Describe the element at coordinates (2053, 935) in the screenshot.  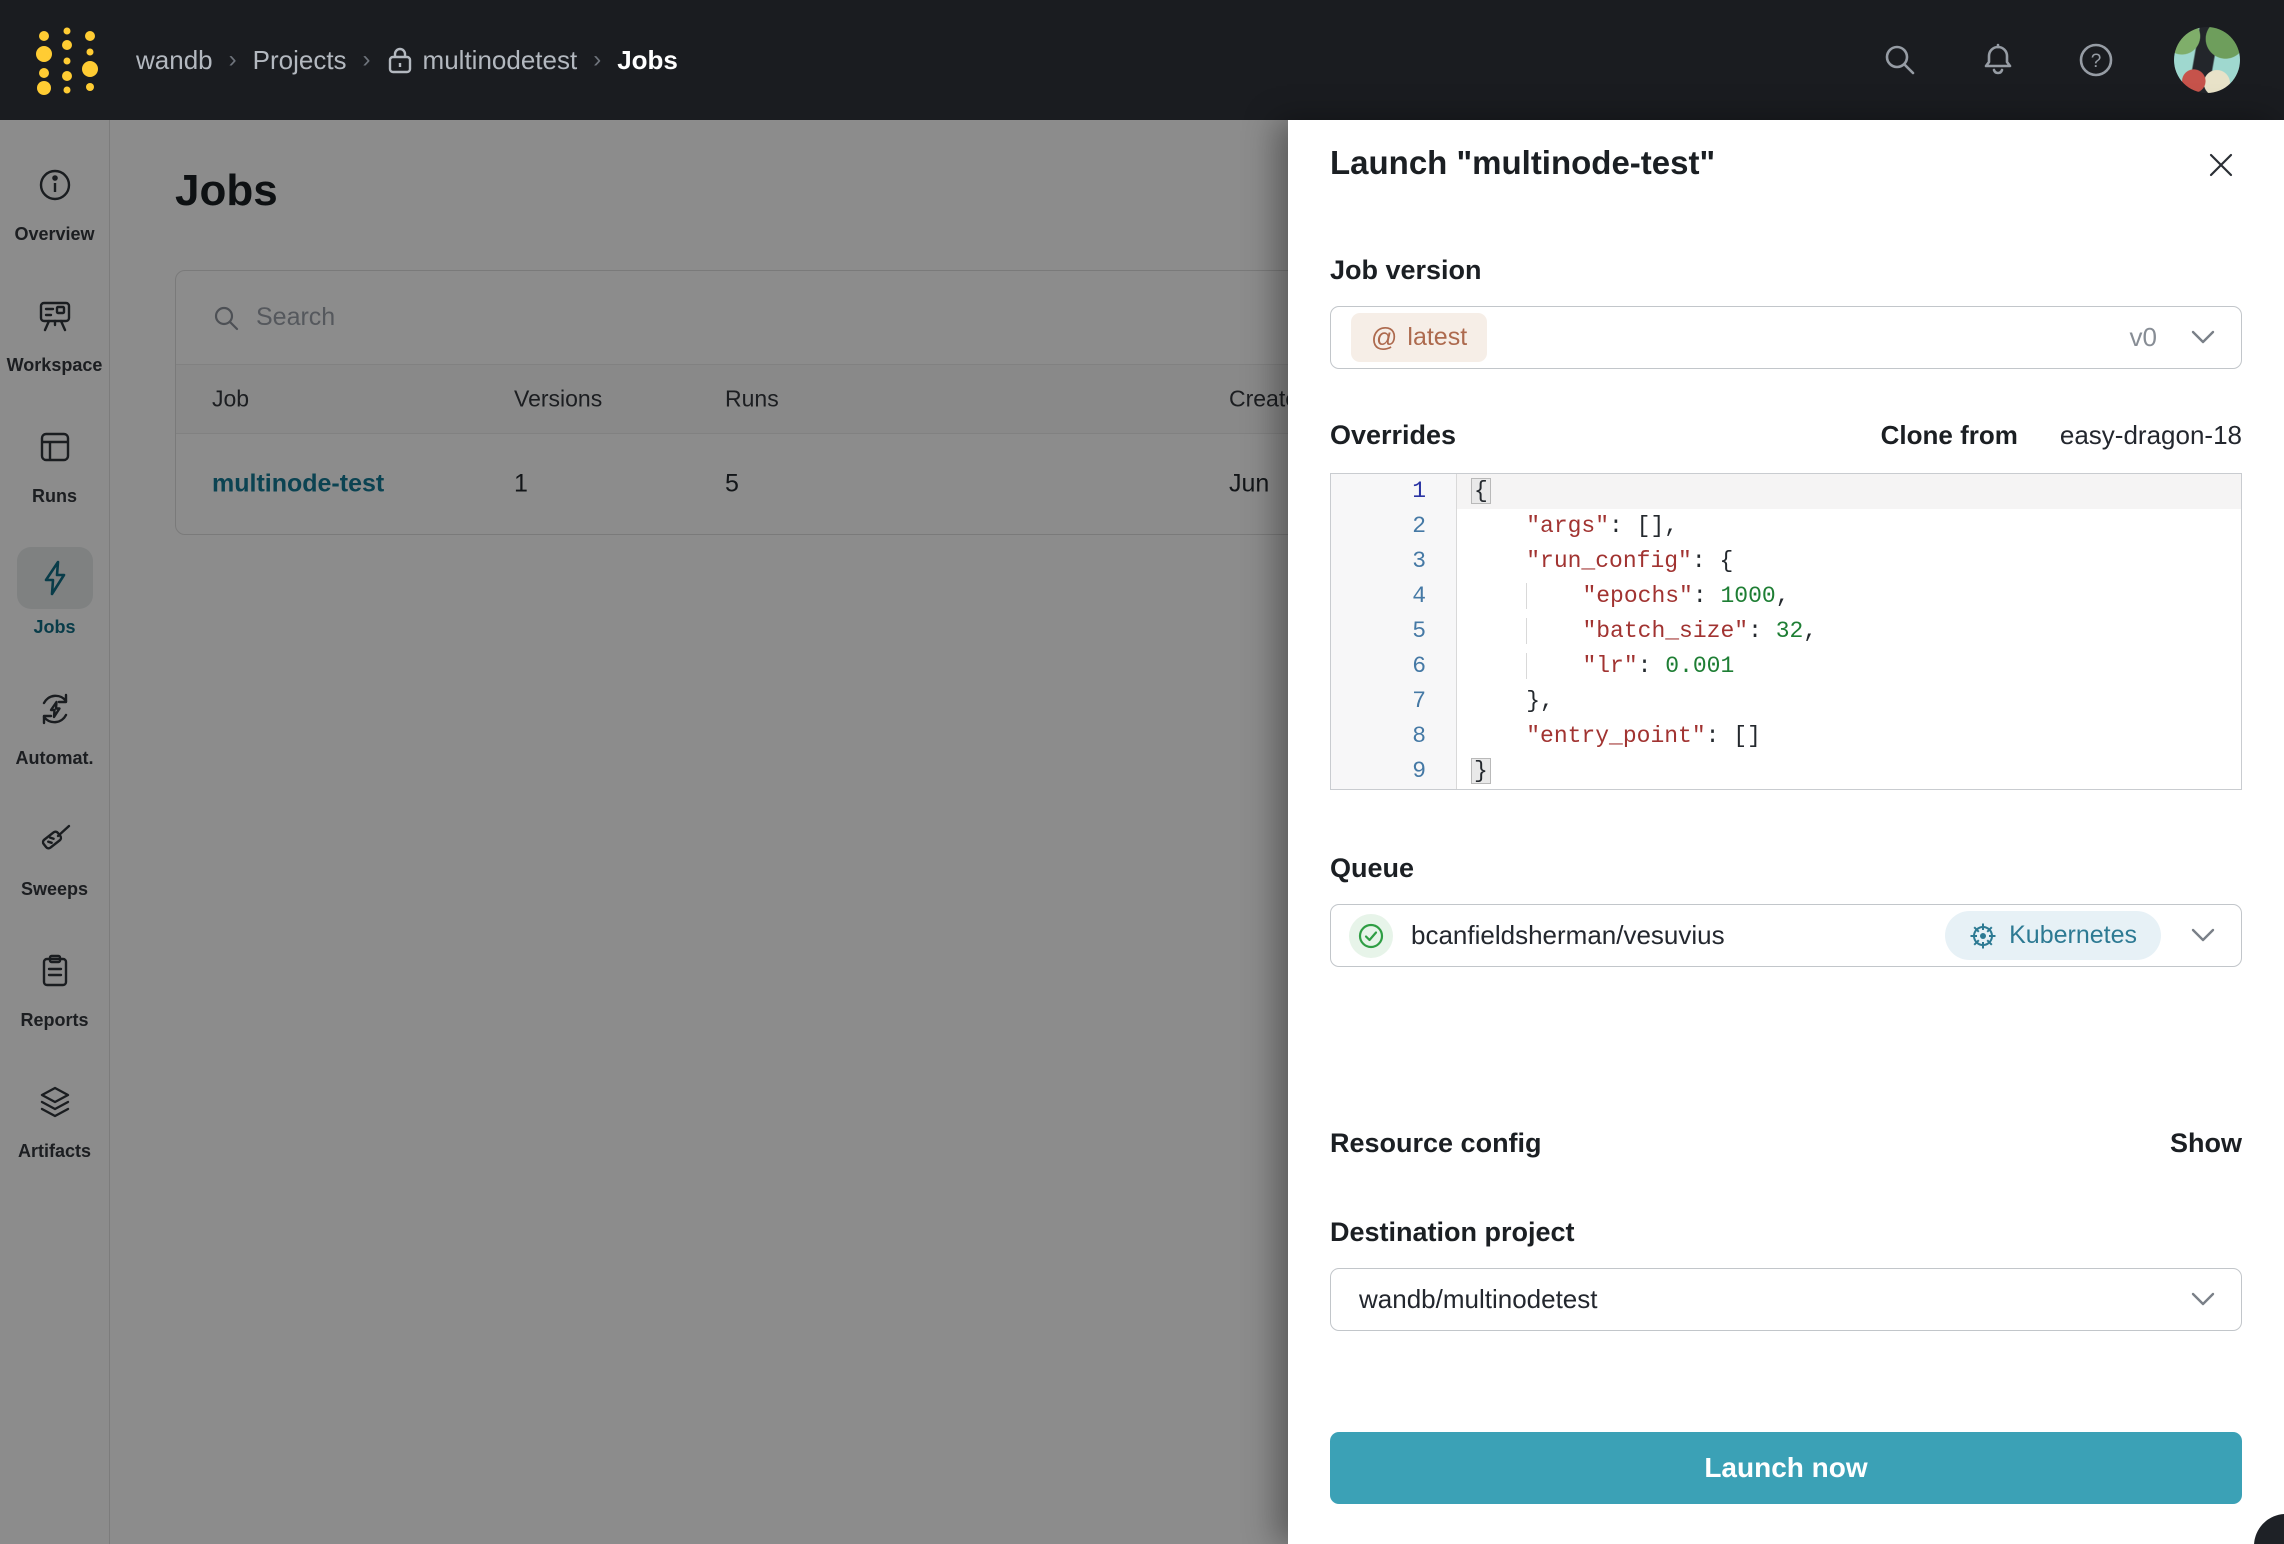
I see `kubernetes-badge: Kubernetes` at that location.